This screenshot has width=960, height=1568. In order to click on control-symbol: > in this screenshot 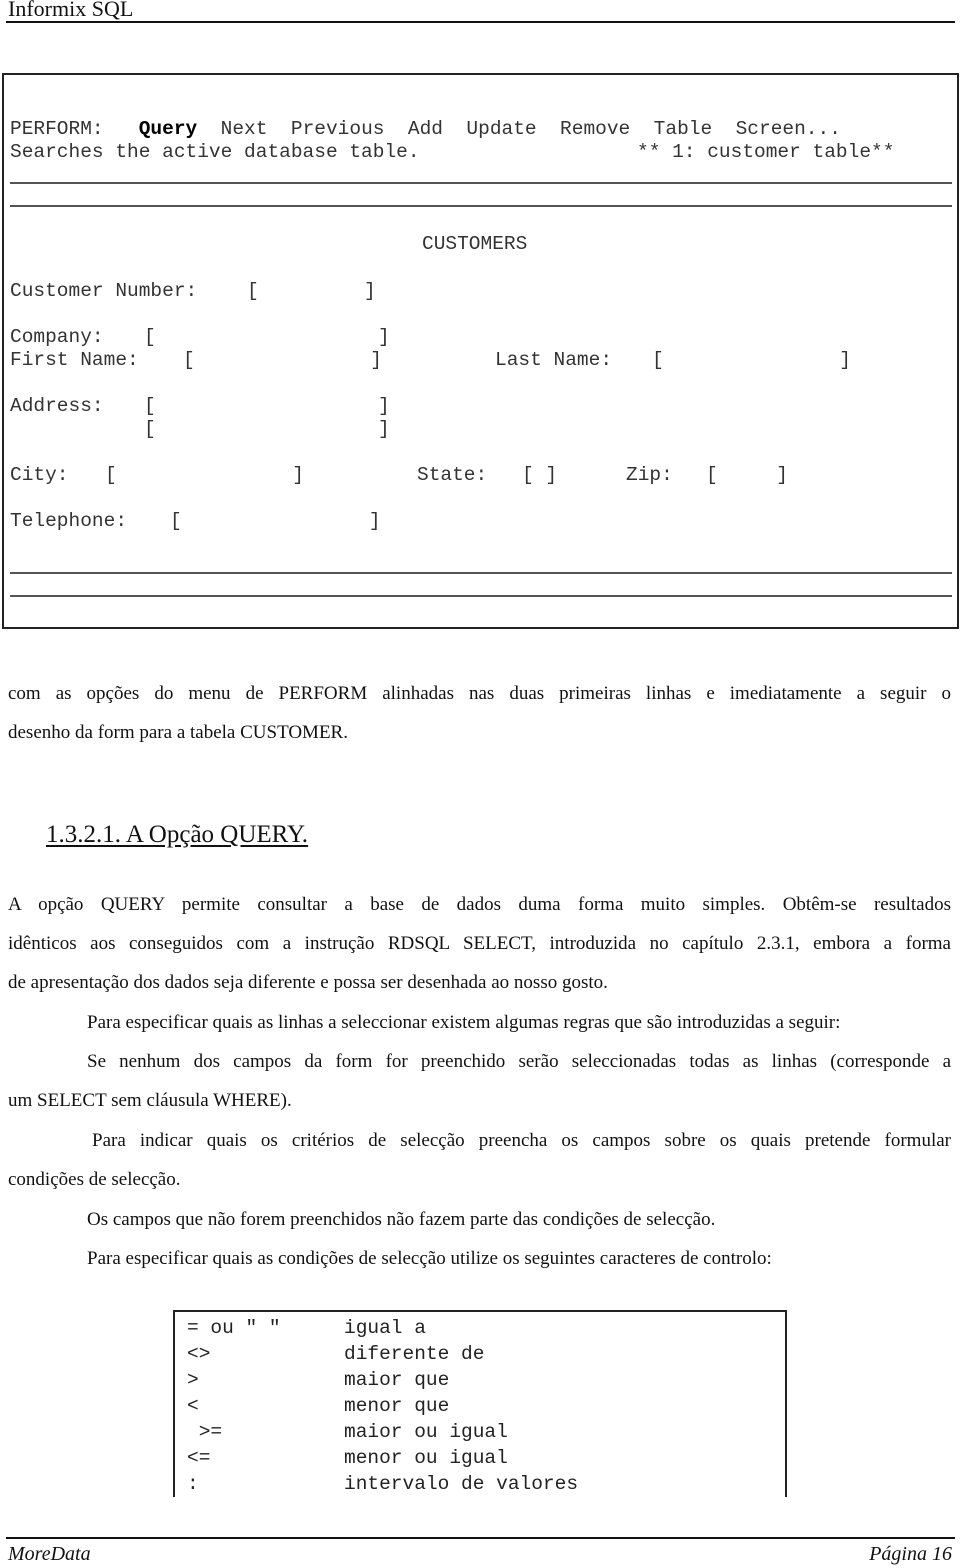, I will do `click(193, 1380)`.